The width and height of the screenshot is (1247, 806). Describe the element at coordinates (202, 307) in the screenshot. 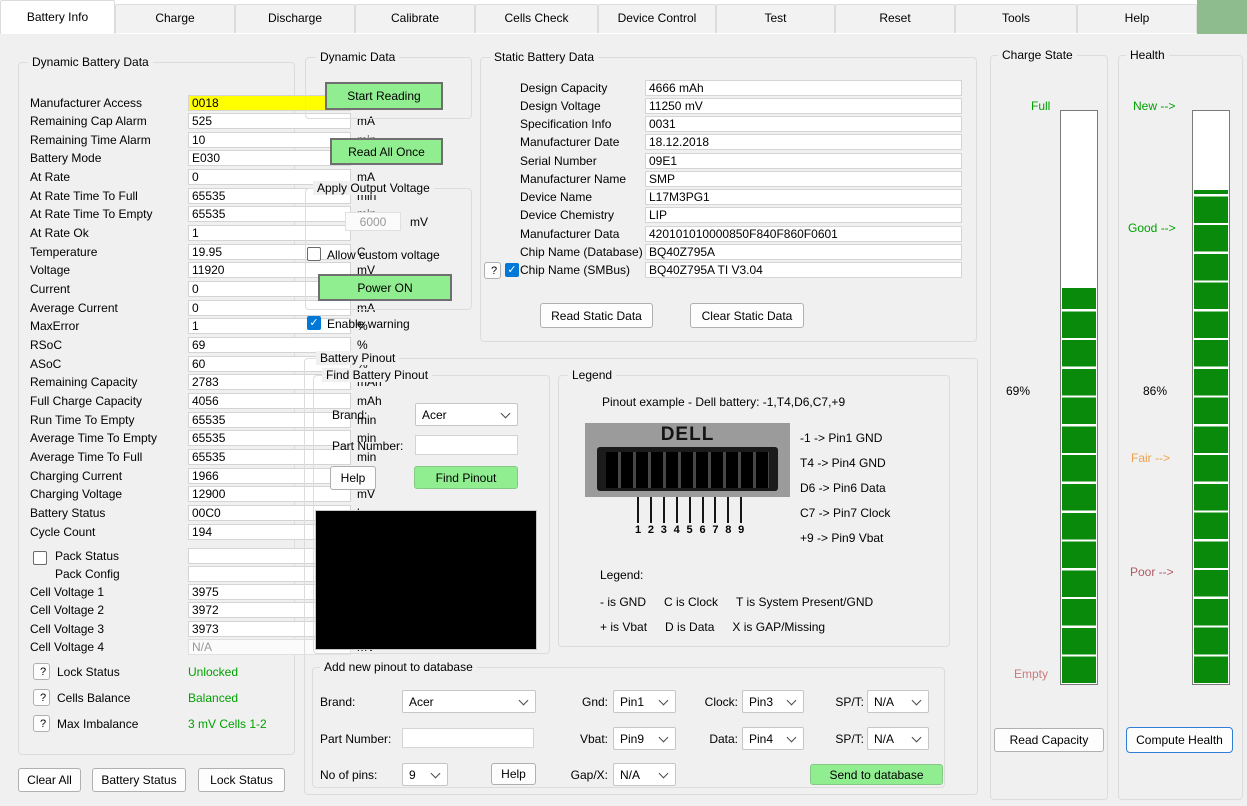

I see `field-row: Average CurrentmA` at that location.